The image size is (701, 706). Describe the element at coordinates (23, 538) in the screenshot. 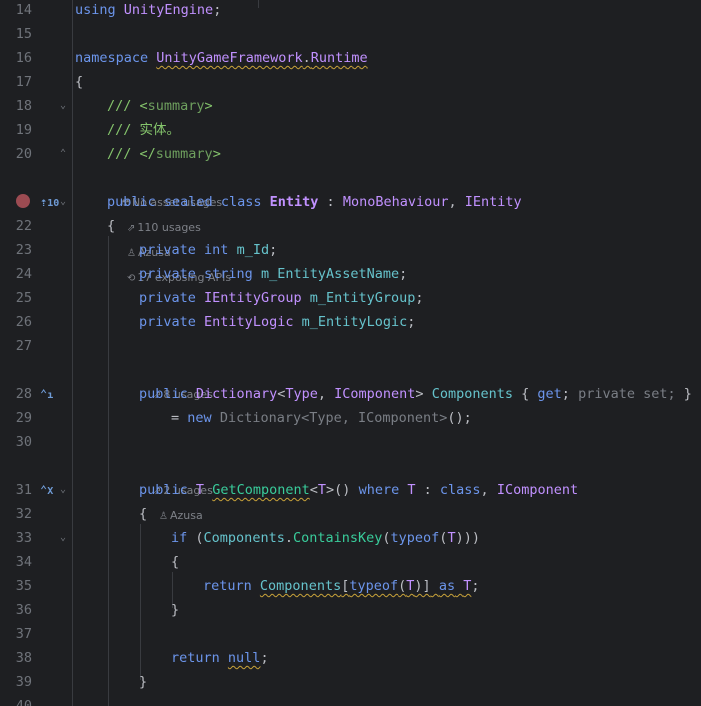

I see `line-number: 33` at that location.